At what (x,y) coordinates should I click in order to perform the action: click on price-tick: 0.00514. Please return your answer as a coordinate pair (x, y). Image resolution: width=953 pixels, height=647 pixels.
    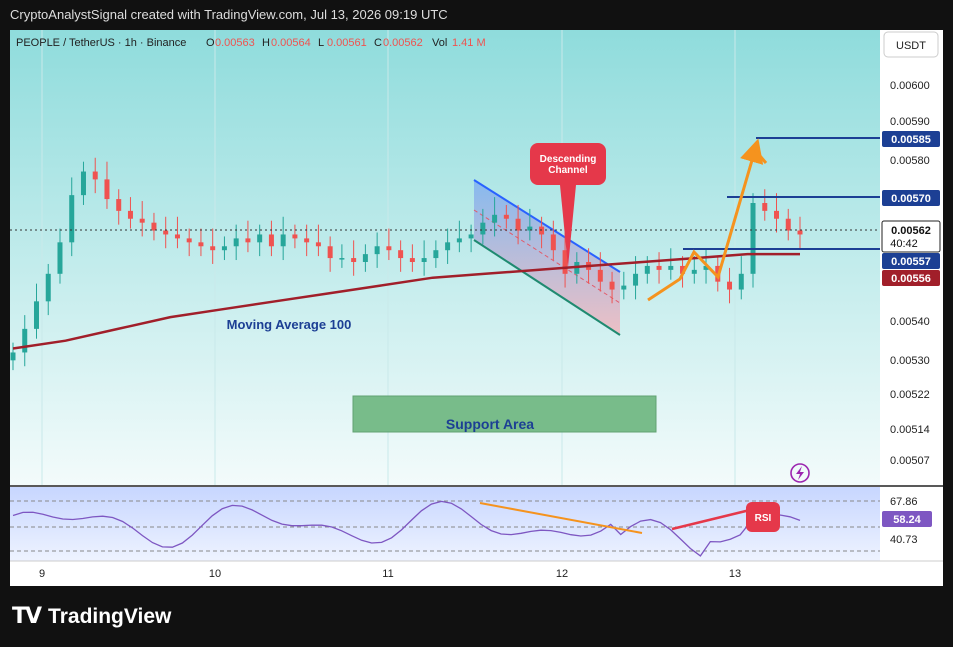
    Looking at the image, I should click on (910, 430).